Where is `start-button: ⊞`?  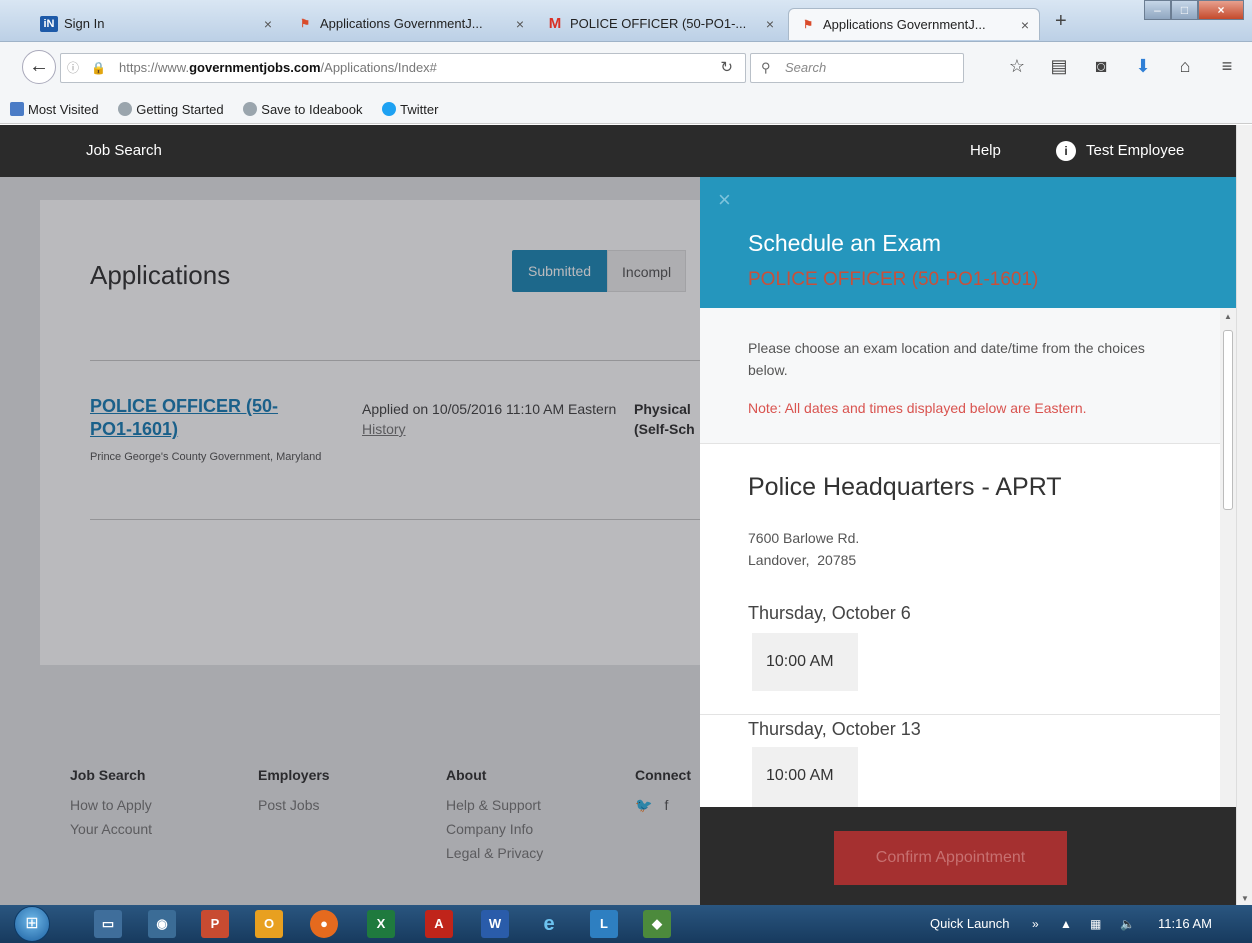 start-button: ⊞ is located at coordinates (32, 924).